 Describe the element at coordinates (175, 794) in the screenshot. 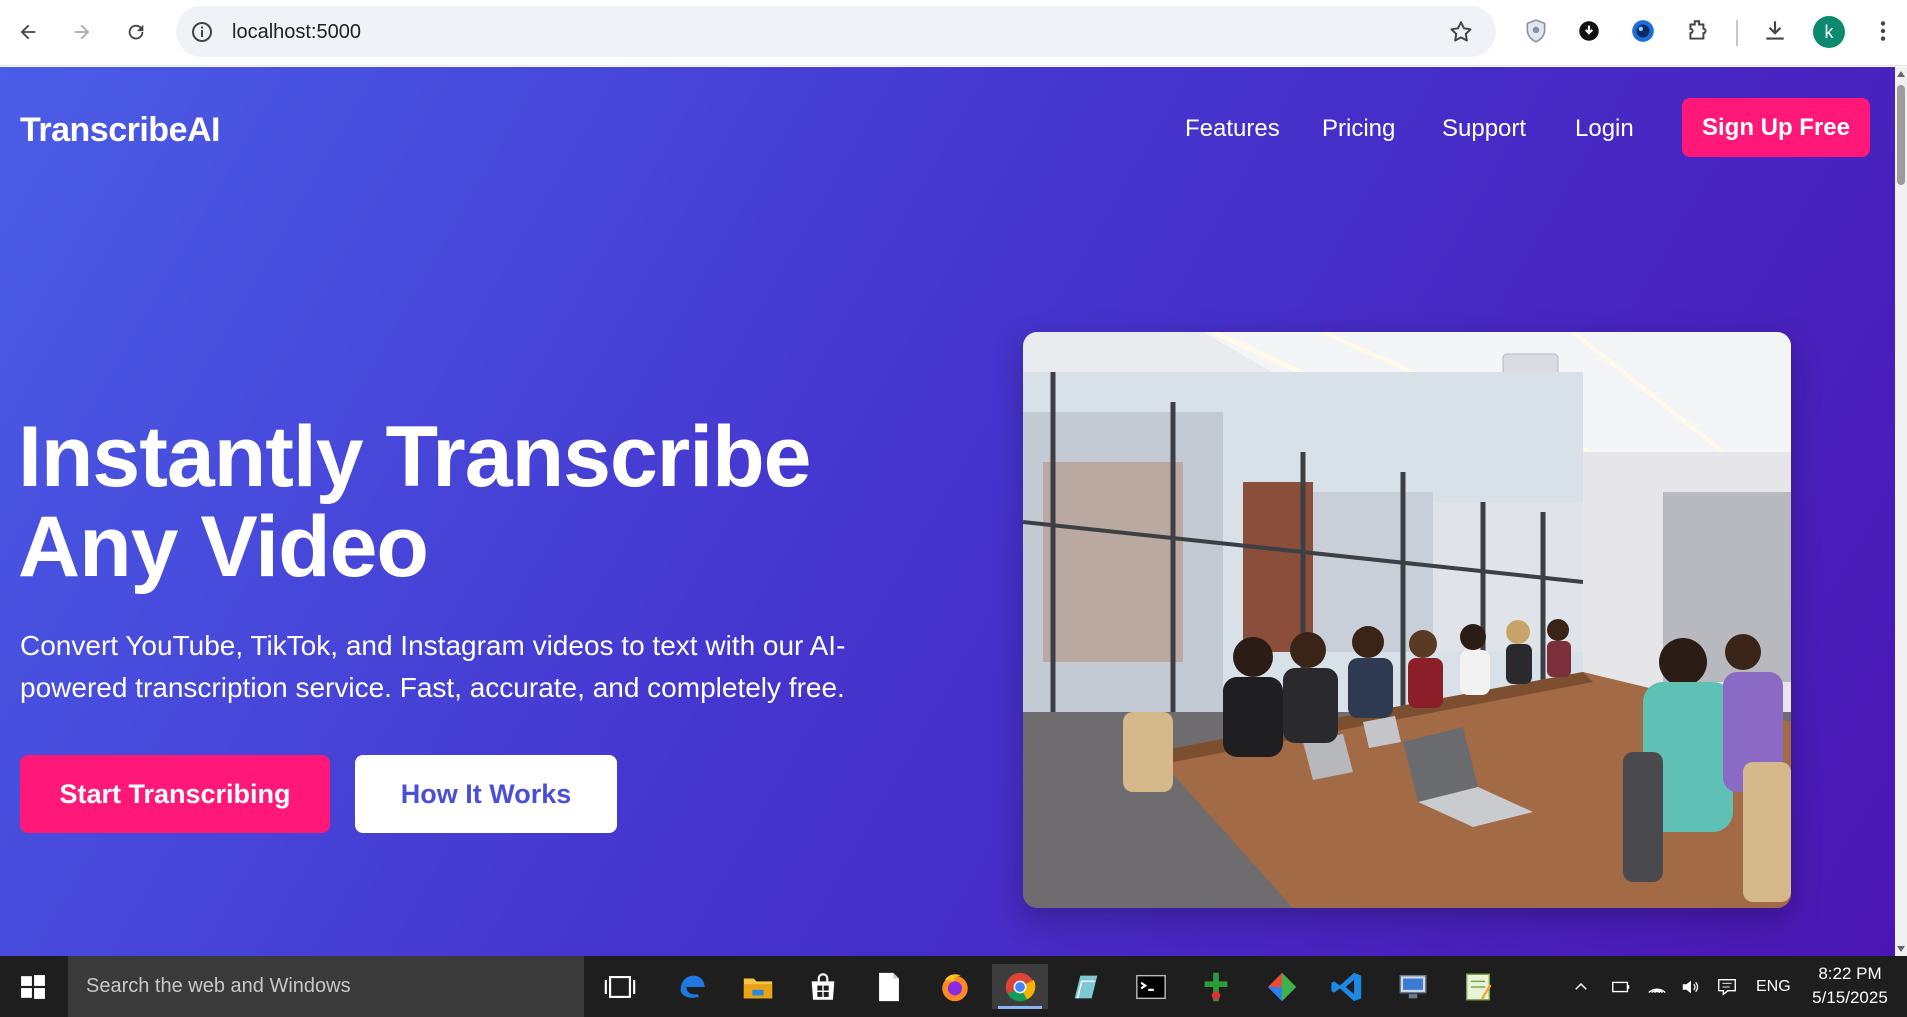

I see `start-transcribing-button: Start Transcribing` at that location.